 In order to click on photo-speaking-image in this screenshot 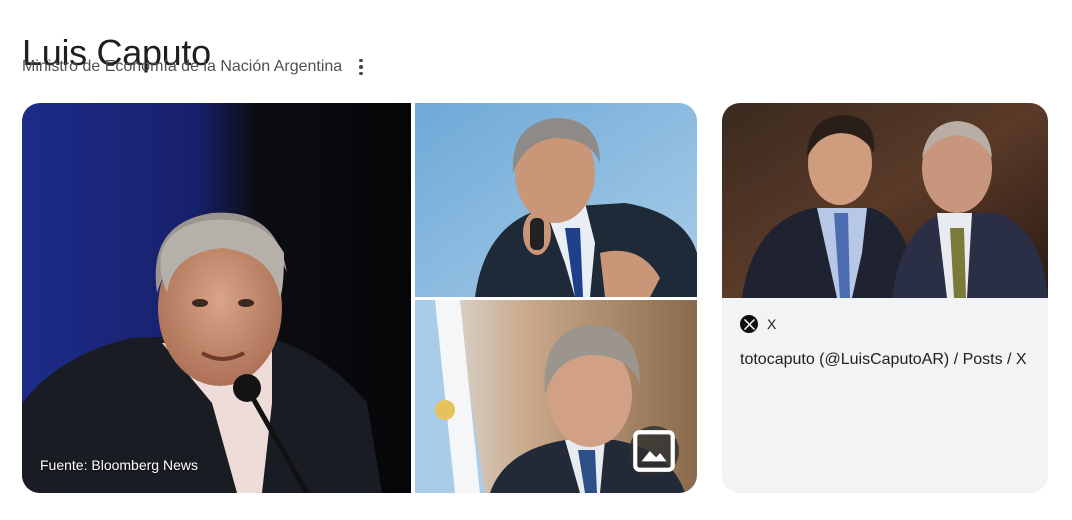, I will do `click(556, 200)`.